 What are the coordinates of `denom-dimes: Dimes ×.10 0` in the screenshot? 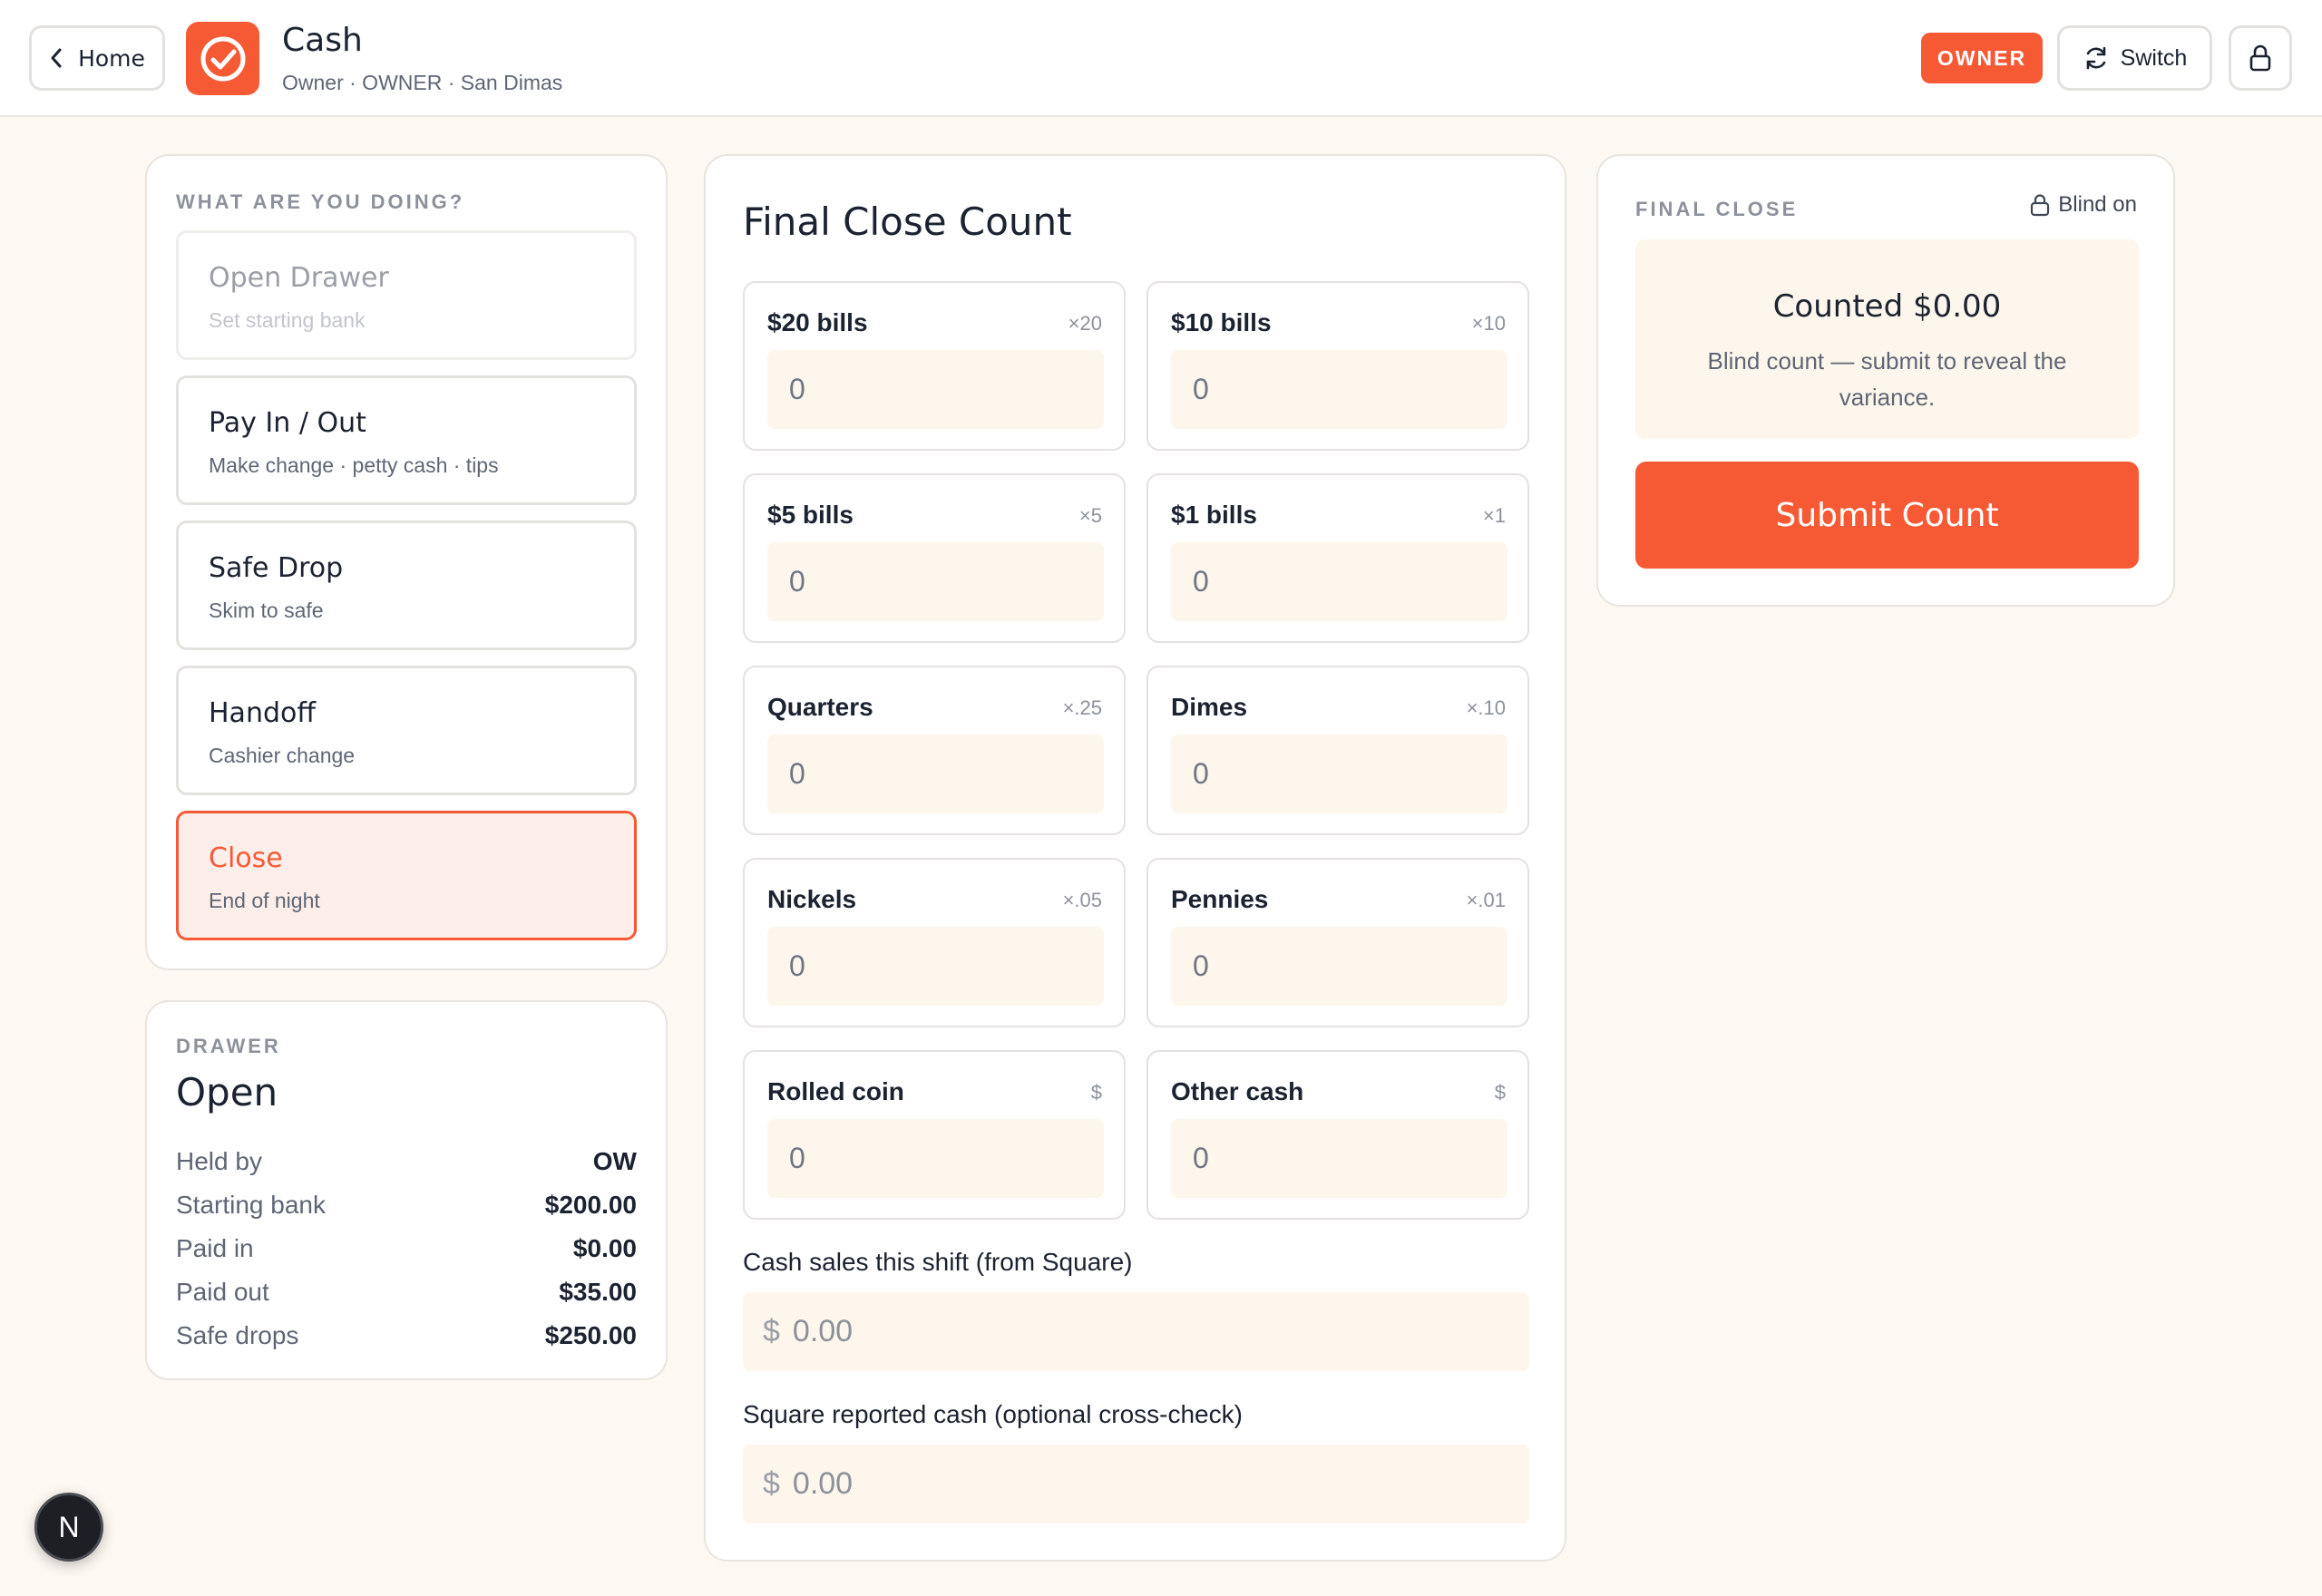 It's located at (1337, 750).